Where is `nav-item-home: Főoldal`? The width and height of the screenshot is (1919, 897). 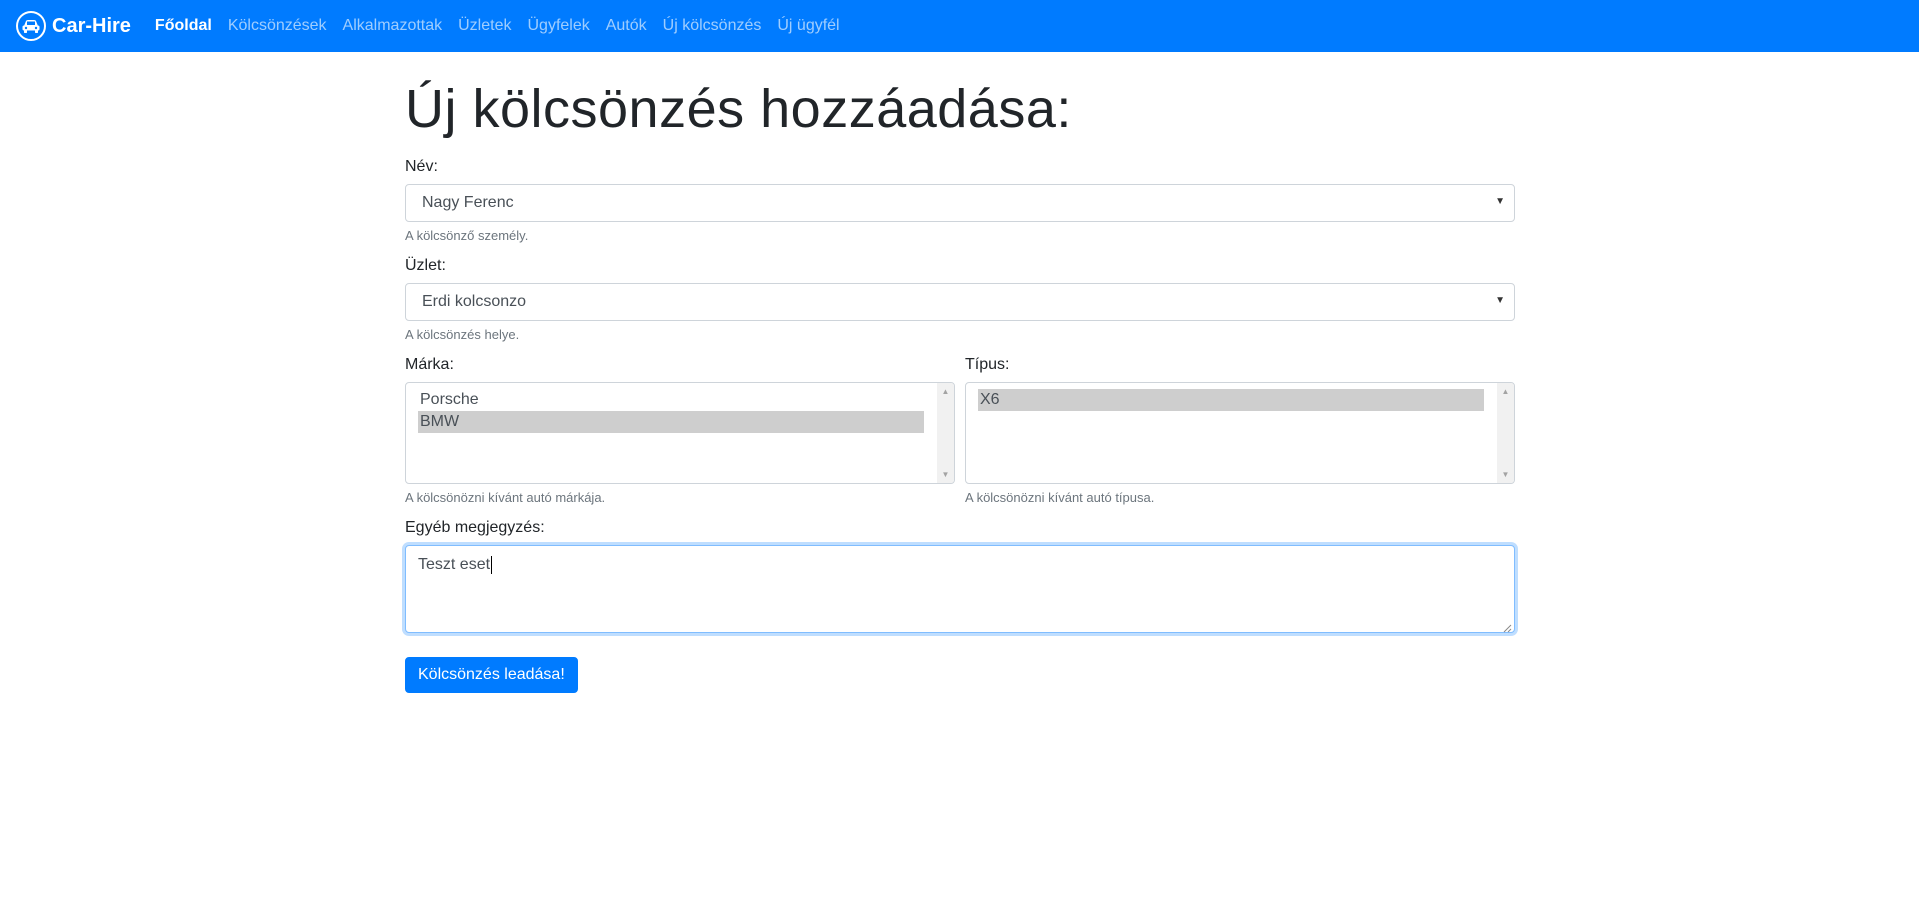 nav-item-home: Főoldal is located at coordinates (183, 26).